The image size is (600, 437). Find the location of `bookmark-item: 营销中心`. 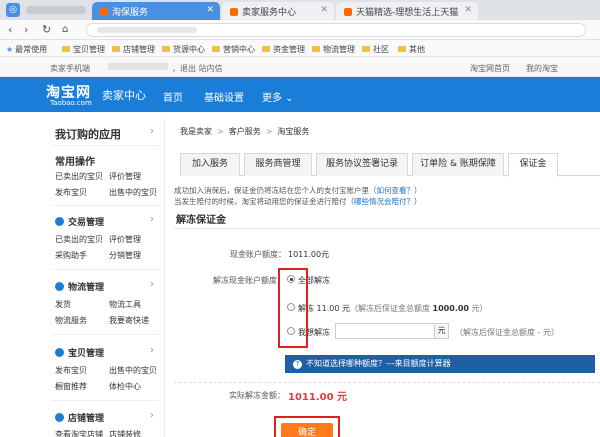

bookmark-item: 营销中心 is located at coordinates (233, 49).